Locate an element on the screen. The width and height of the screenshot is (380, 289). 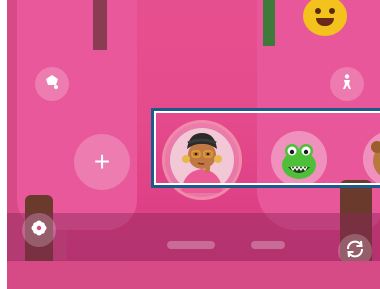
filter-button is located at coordinates (39, 230).